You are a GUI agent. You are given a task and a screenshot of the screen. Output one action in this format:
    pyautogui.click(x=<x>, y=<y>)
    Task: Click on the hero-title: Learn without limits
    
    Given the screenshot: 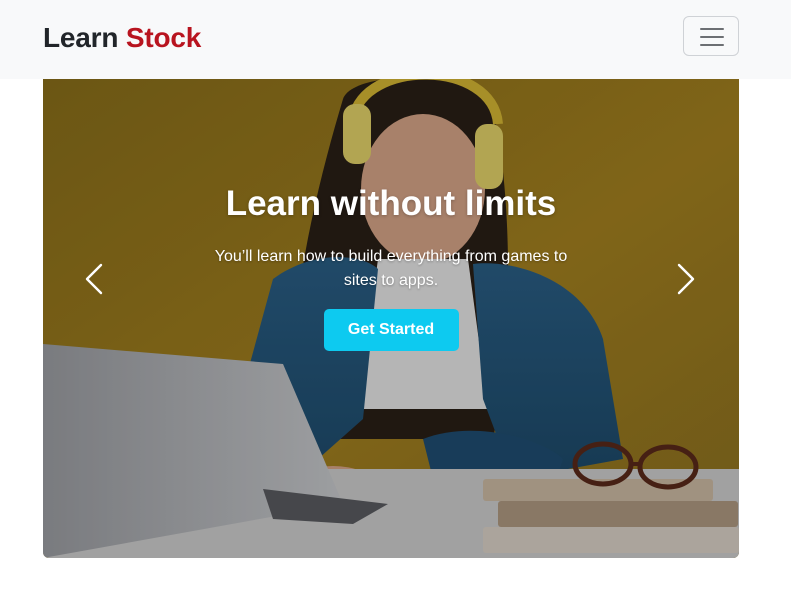 What is the action you would take?
    pyautogui.click(x=391, y=203)
    